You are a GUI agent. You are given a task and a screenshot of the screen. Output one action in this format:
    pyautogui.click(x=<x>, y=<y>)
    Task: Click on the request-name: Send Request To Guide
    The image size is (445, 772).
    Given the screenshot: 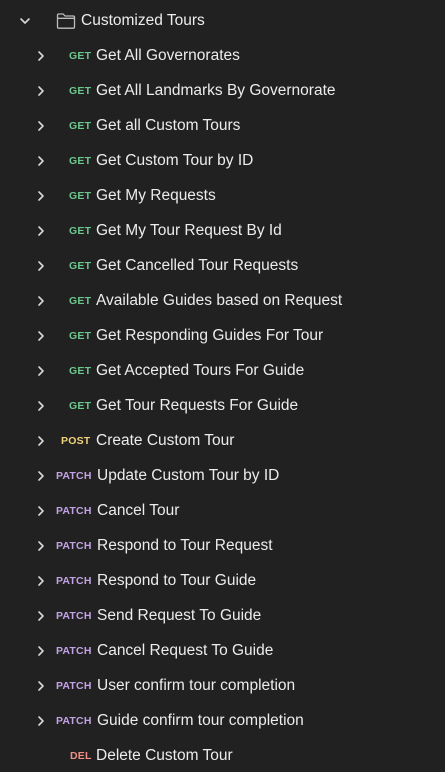 What is the action you would take?
    pyautogui.click(x=179, y=615)
    